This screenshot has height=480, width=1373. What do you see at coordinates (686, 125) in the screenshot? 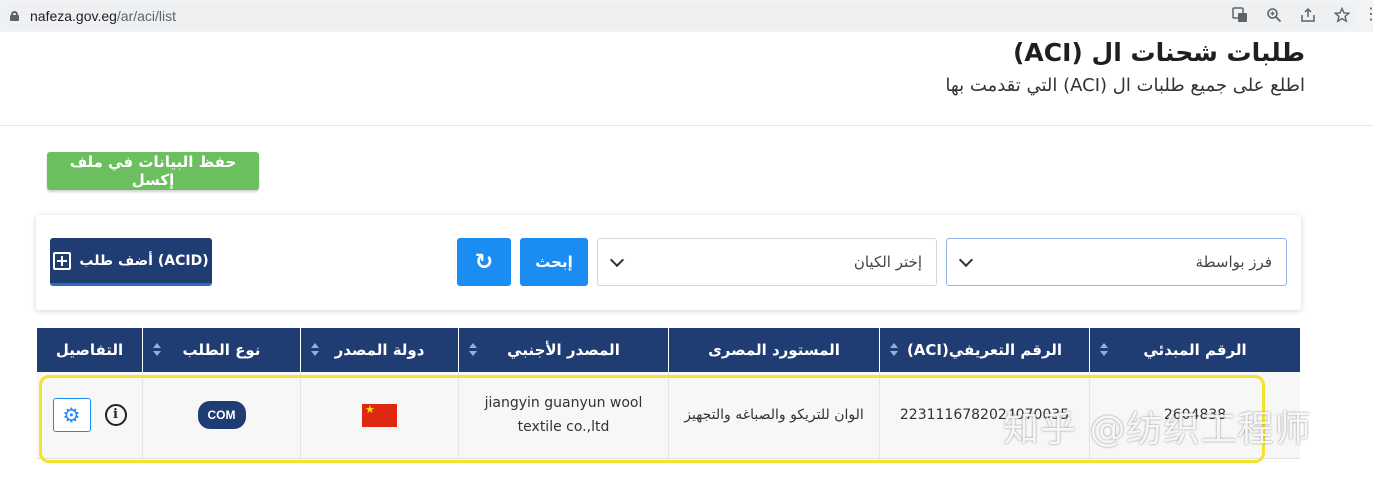
I see `header-divider` at bounding box center [686, 125].